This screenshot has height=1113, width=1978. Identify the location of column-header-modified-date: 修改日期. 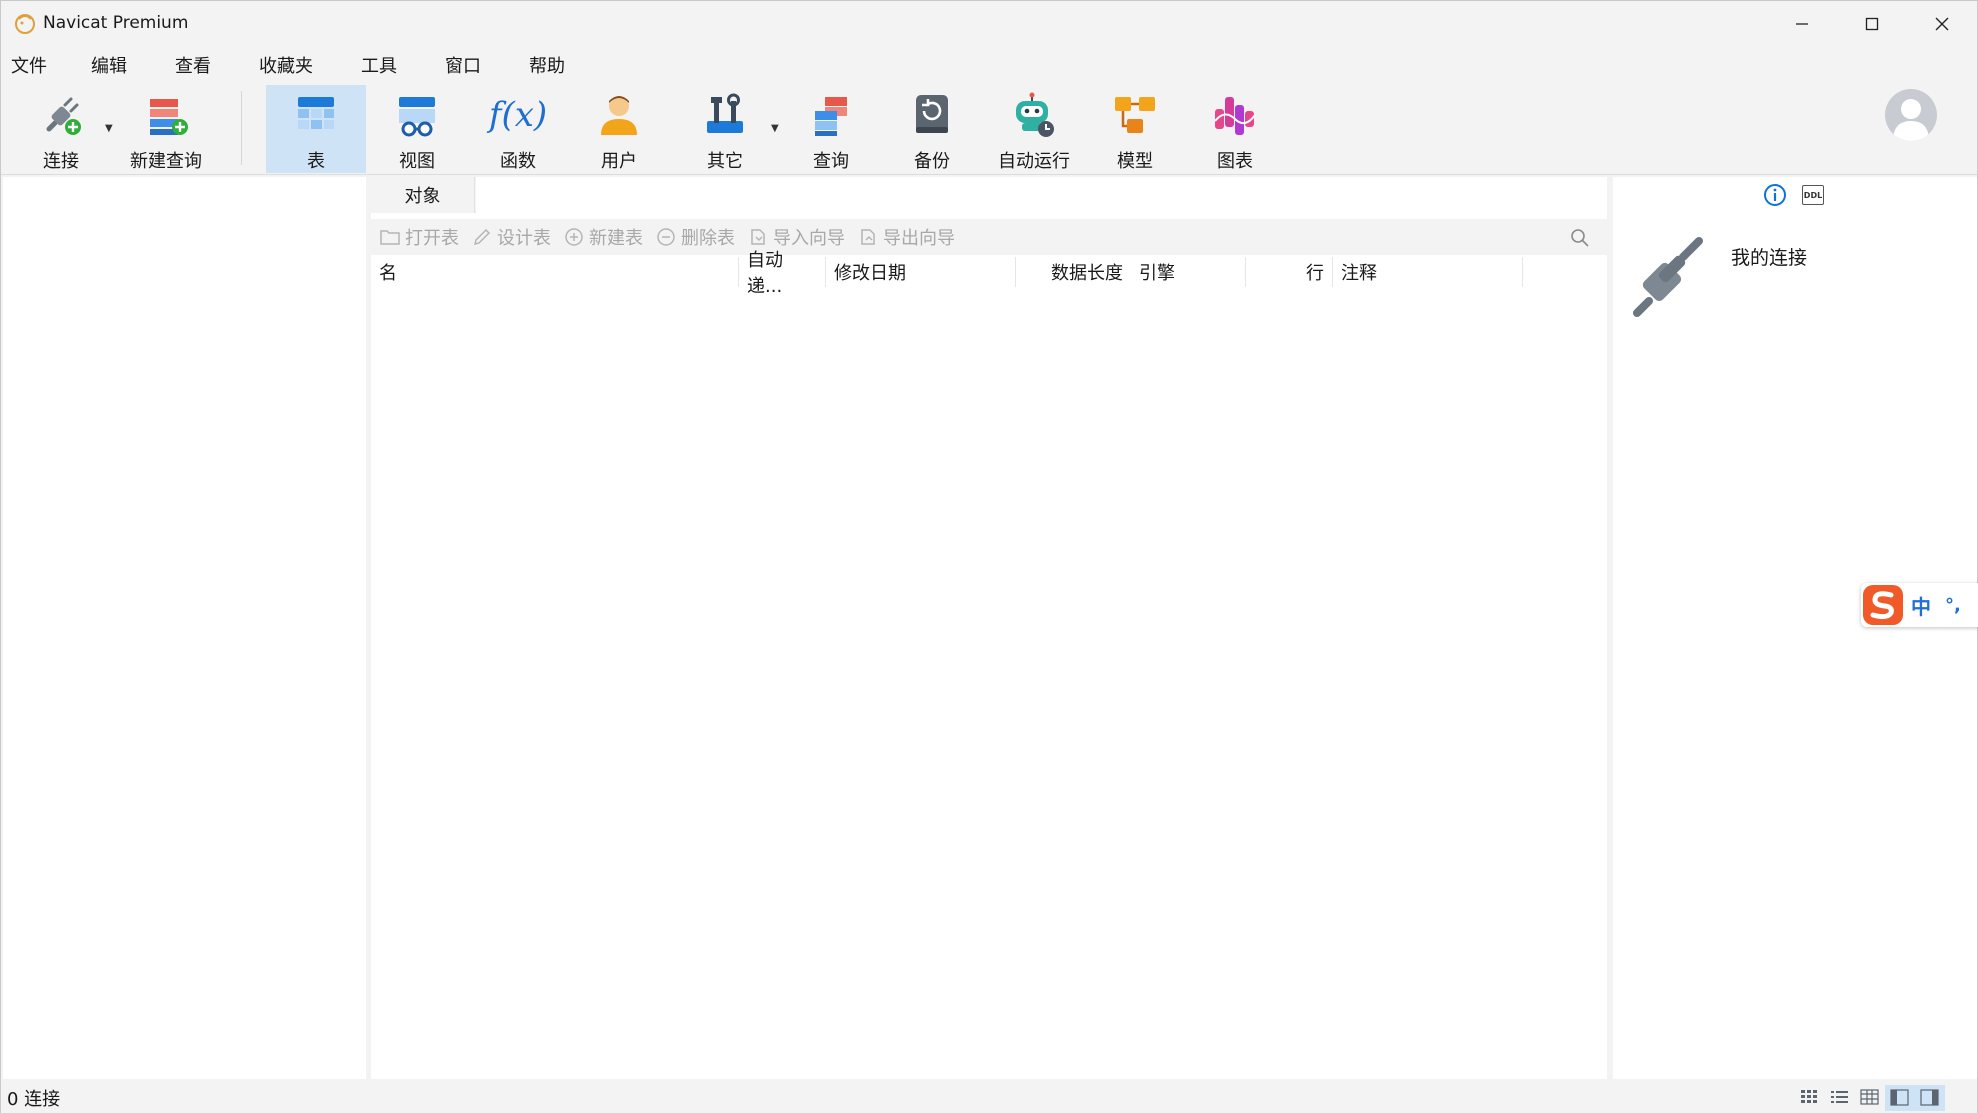
(921, 272).